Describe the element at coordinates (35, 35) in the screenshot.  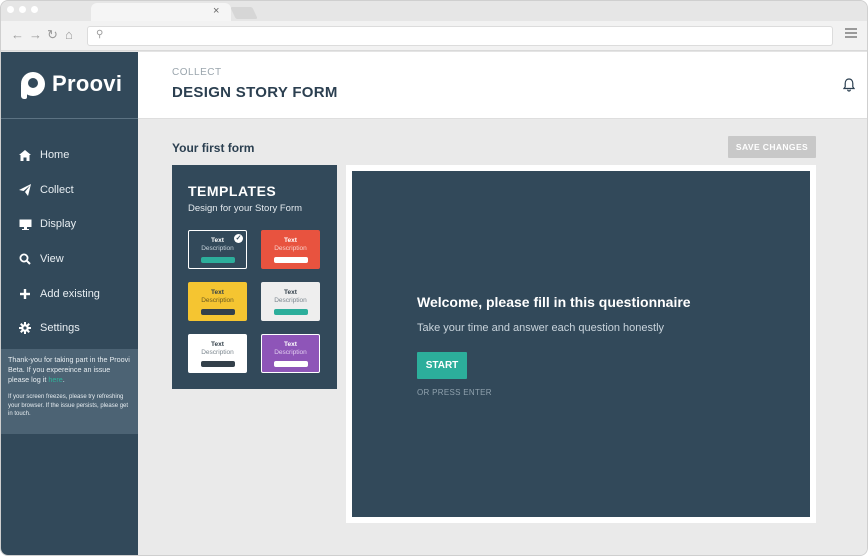
I see `forward-icon: →` at that location.